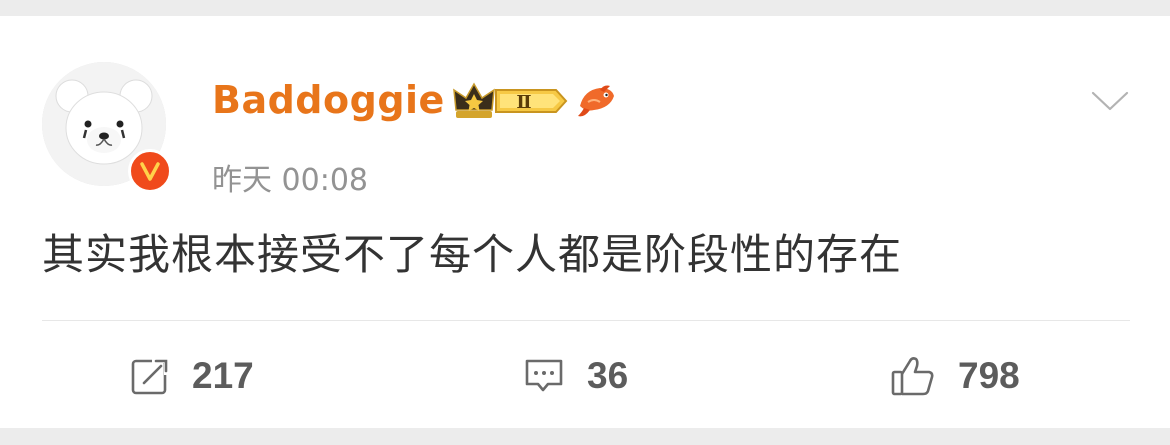  Describe the element at coordinates (150, 171) in the screenshot. I see `verified-badge-icon` at that location.